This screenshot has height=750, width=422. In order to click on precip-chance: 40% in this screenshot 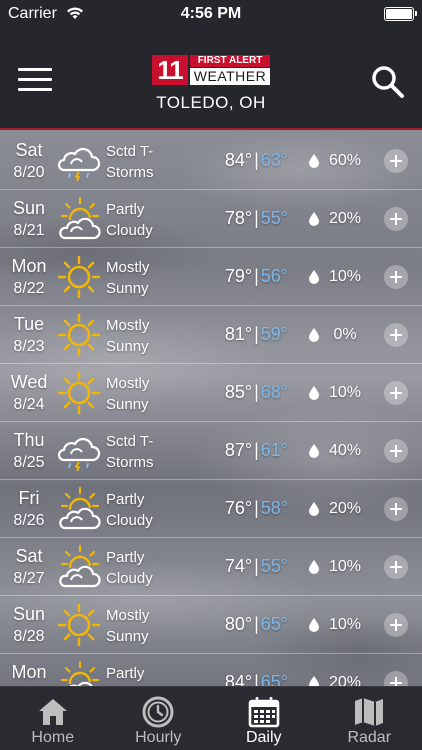, I will do `click(345, 450)`.